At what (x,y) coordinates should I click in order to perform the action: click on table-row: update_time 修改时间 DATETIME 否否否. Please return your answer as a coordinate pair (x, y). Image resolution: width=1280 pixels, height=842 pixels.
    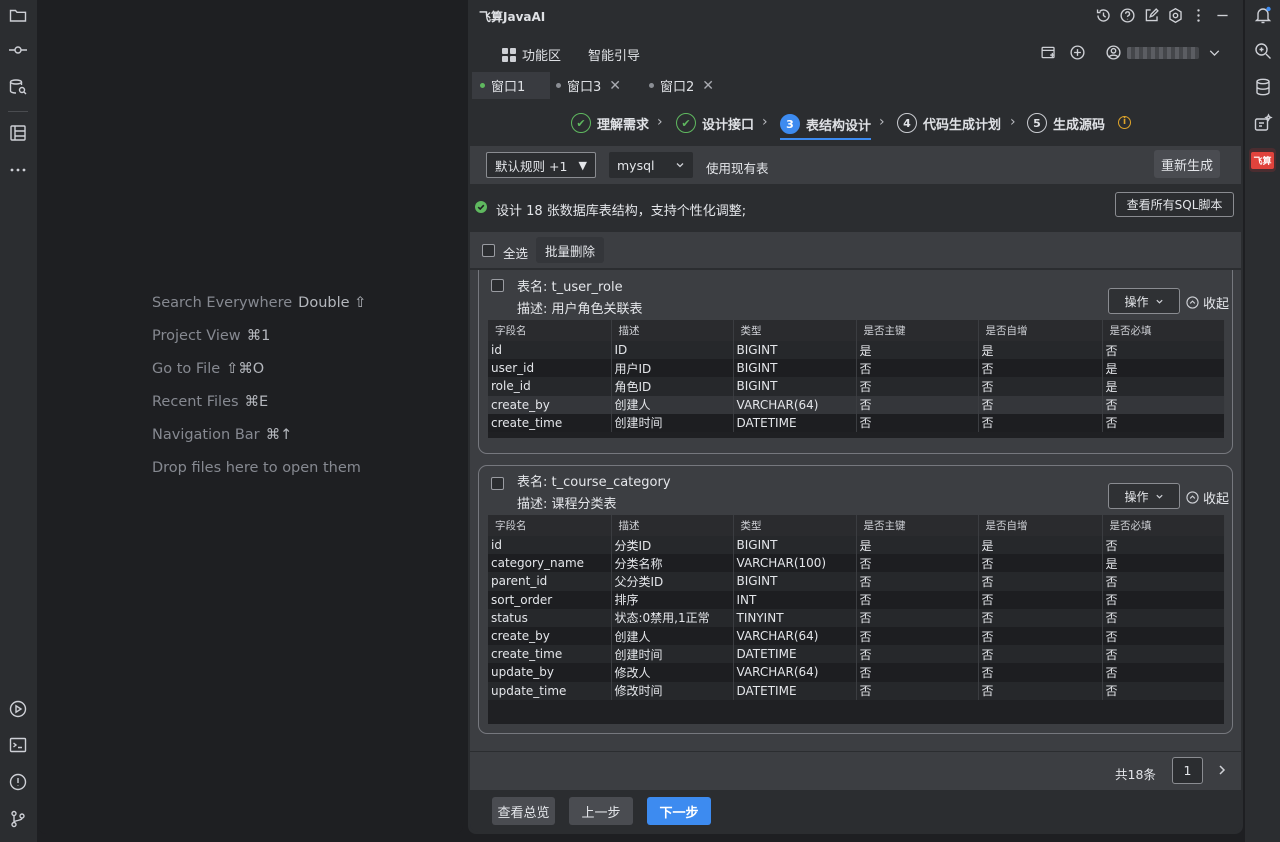
    Looking at the image, I should click on (856, 690).